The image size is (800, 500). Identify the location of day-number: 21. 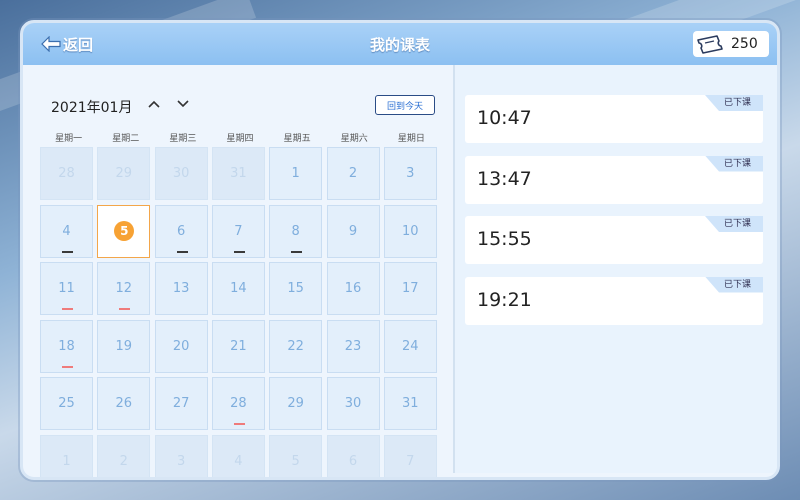
(238, 346).